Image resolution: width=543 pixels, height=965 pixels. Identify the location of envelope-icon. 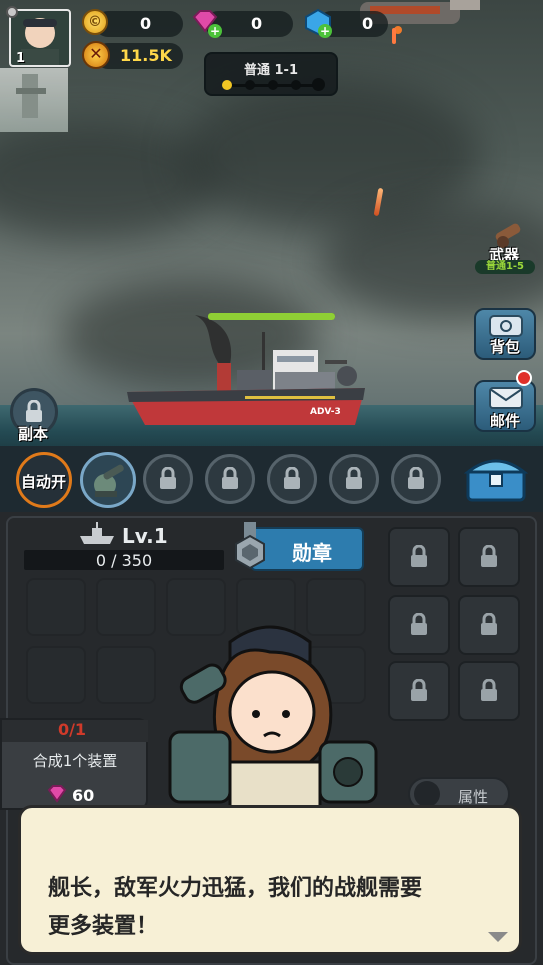
(506, 398).